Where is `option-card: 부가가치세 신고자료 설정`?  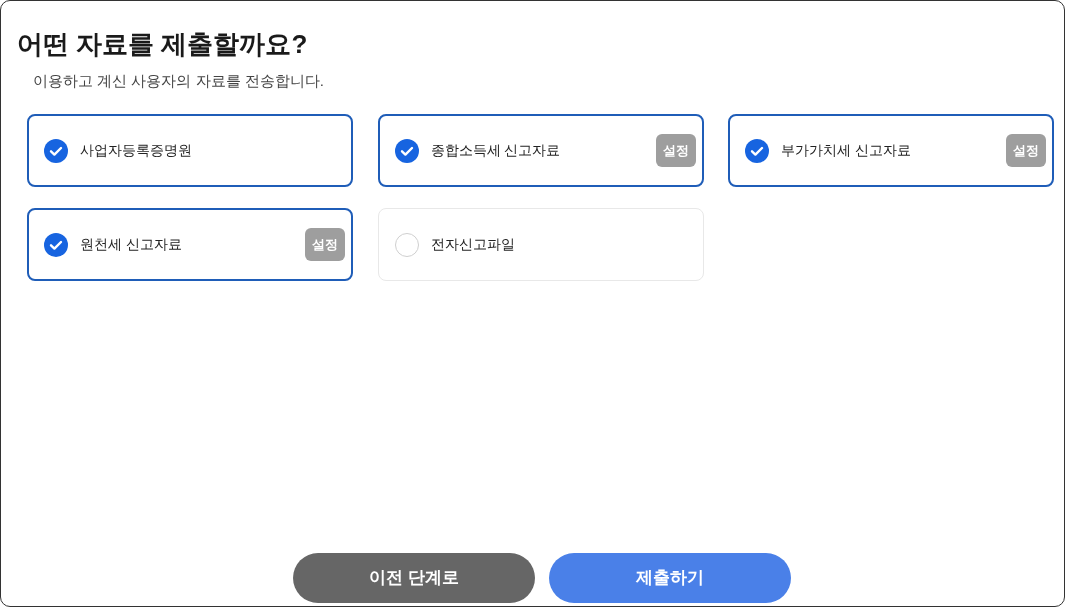
option-card: 부가가치세 신고자료 설정 is located at coordinates (891, 150).